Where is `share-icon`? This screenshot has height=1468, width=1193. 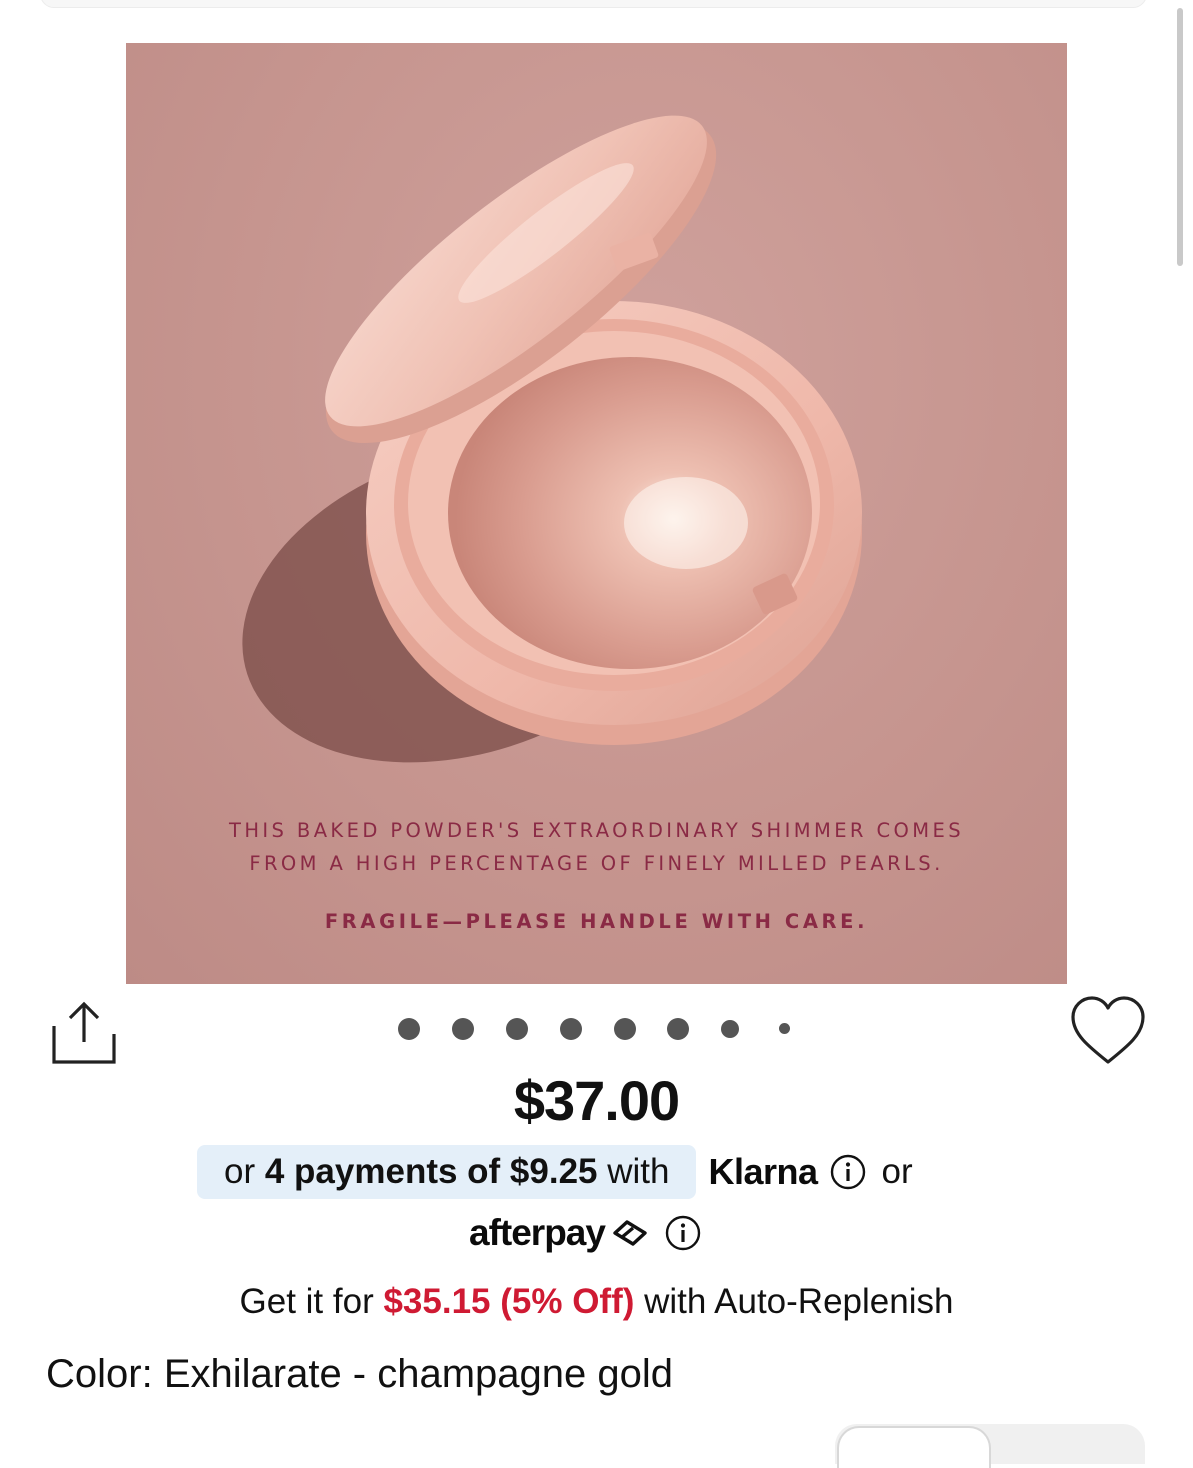 share-icon is located at coordinates (84, 1032).